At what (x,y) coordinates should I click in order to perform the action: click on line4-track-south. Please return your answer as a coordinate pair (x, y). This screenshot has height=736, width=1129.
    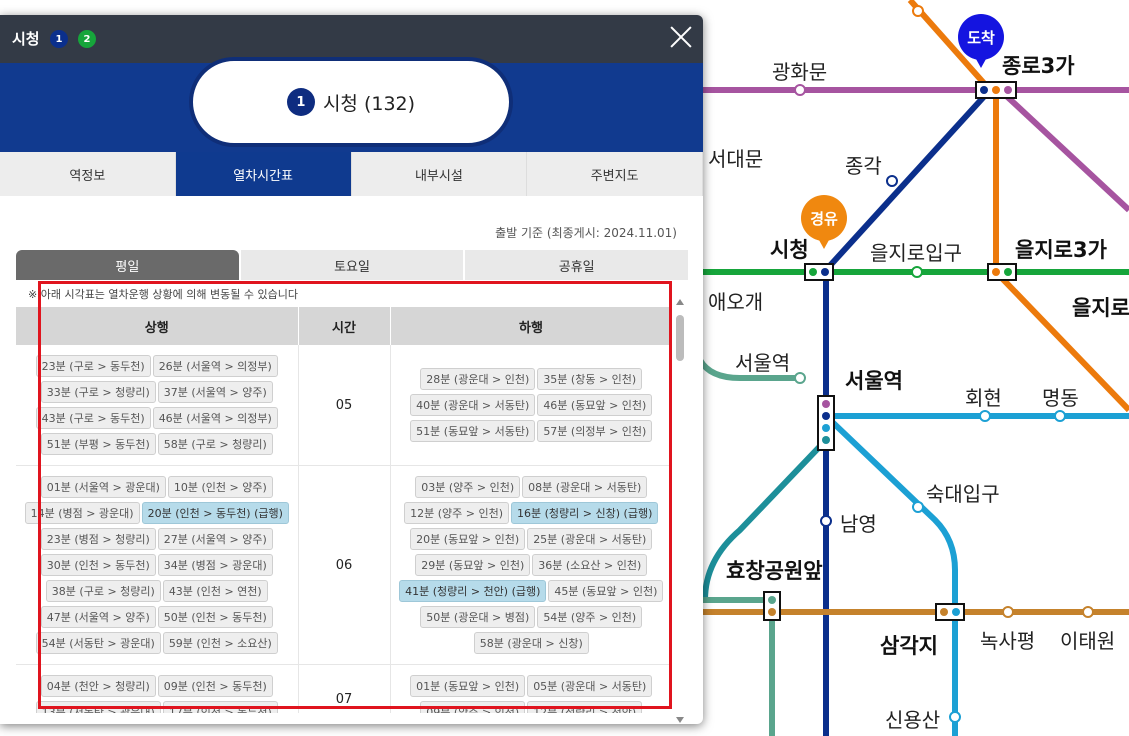
    Looking at the image, I should click on (890, 574).